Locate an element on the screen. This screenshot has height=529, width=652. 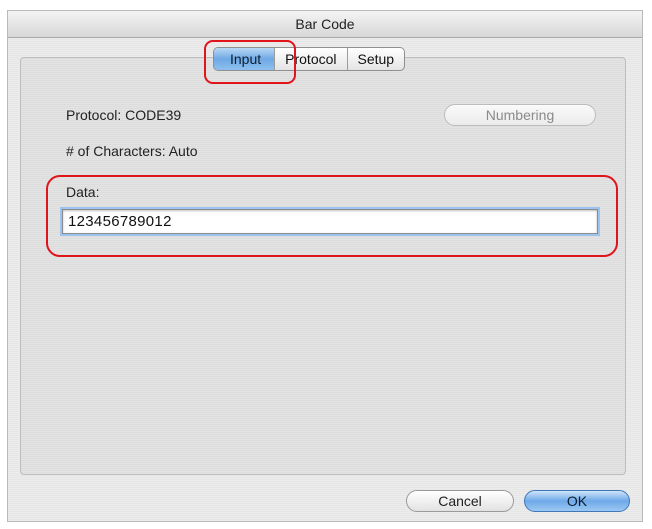
tab-protocol: Protocol is located at coordinates (310, 59).